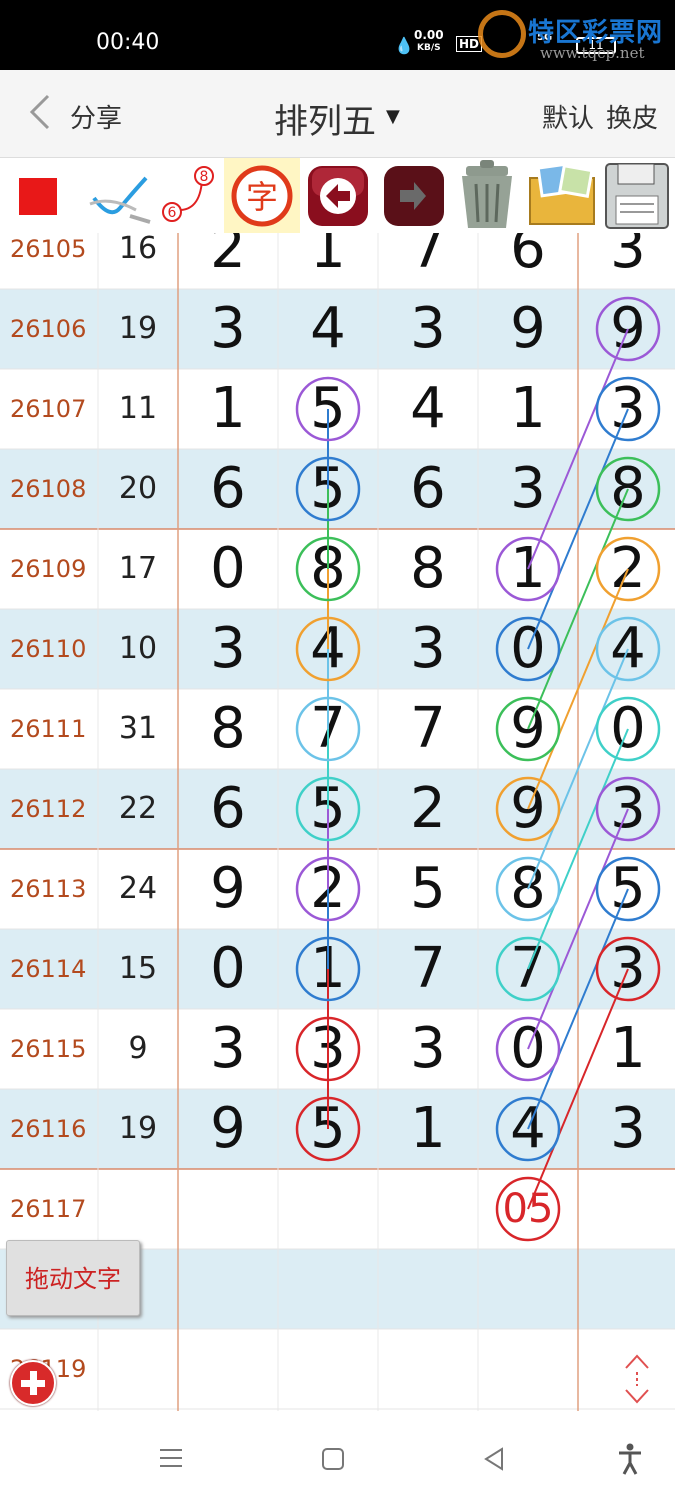 This screenshot has width=675, height=1500. I want to click on net-speed: 0.00 KB/S, so click(429, 41).